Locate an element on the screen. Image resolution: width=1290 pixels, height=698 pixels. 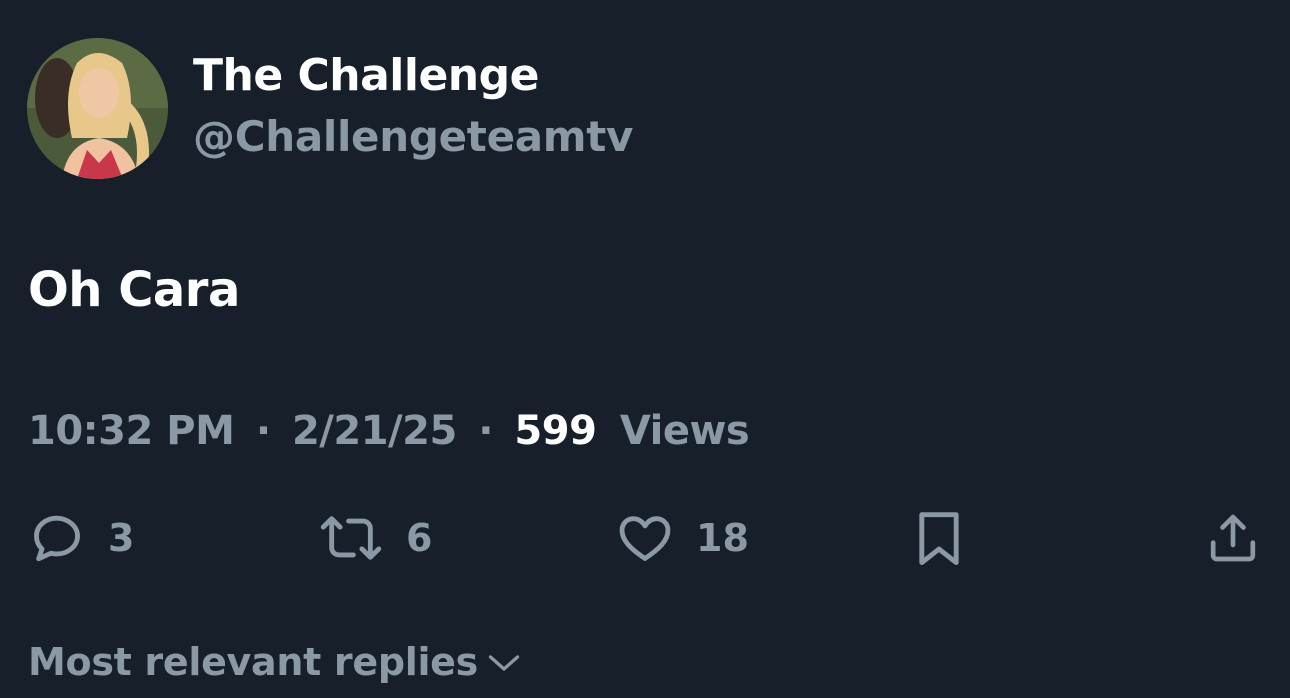
reply-button: 3 is located at coordinates (81, 538).